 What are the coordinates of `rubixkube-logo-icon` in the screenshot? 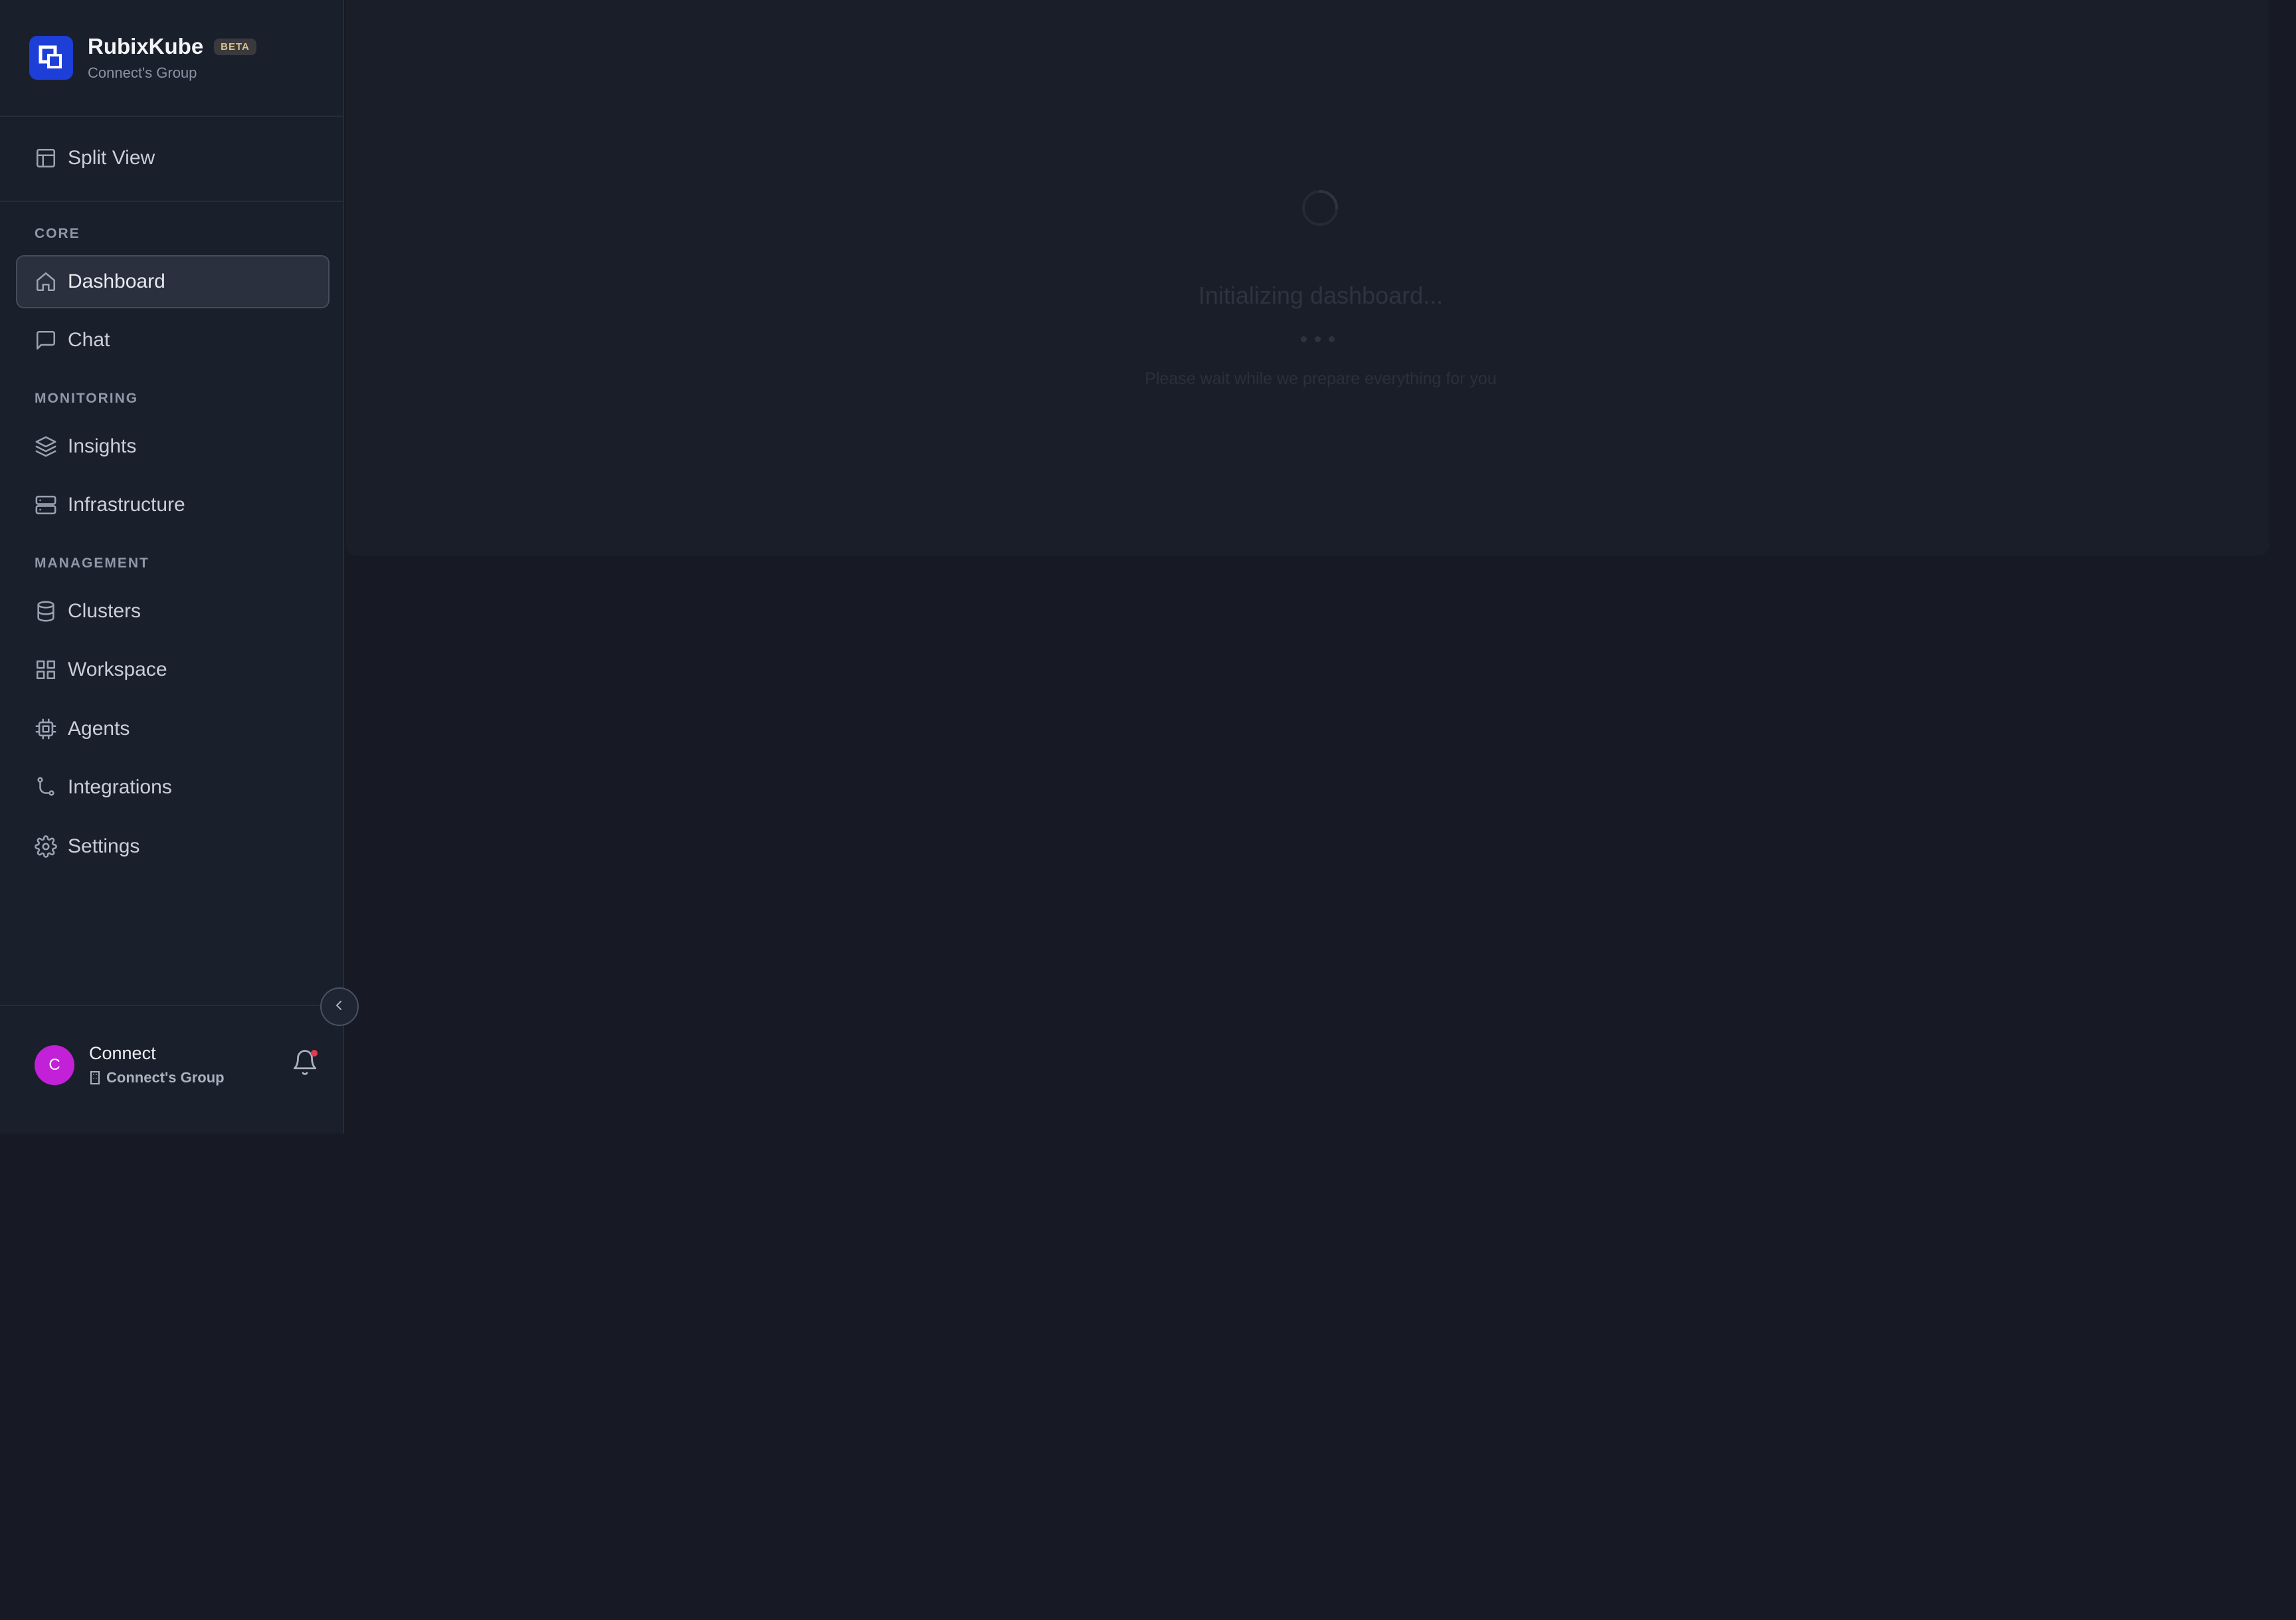 It's located at (51, 58).